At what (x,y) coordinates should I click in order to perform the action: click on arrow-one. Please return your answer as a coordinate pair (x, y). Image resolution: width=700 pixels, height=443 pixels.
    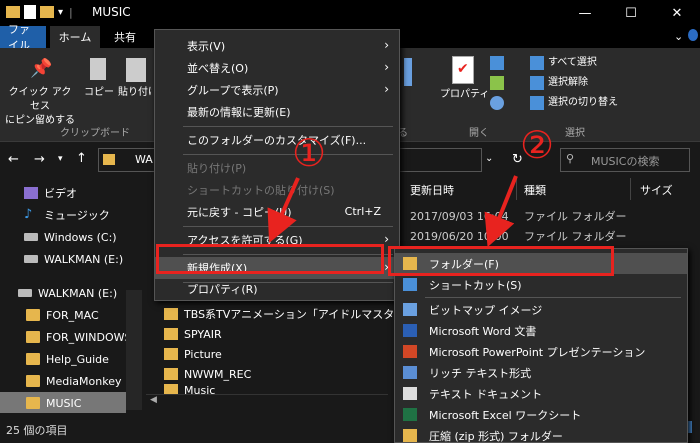
    Looking at the image, I should click on (283, 210).